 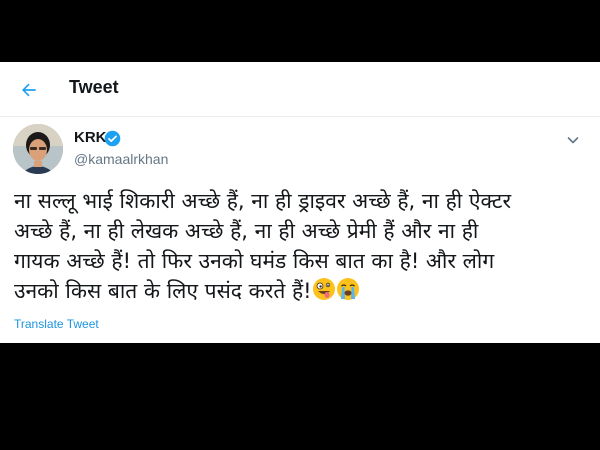 What do you see at coordinates (324, 293) in the screenshot?
I see `zany-face-emoji` at bounding box center [324, 293].